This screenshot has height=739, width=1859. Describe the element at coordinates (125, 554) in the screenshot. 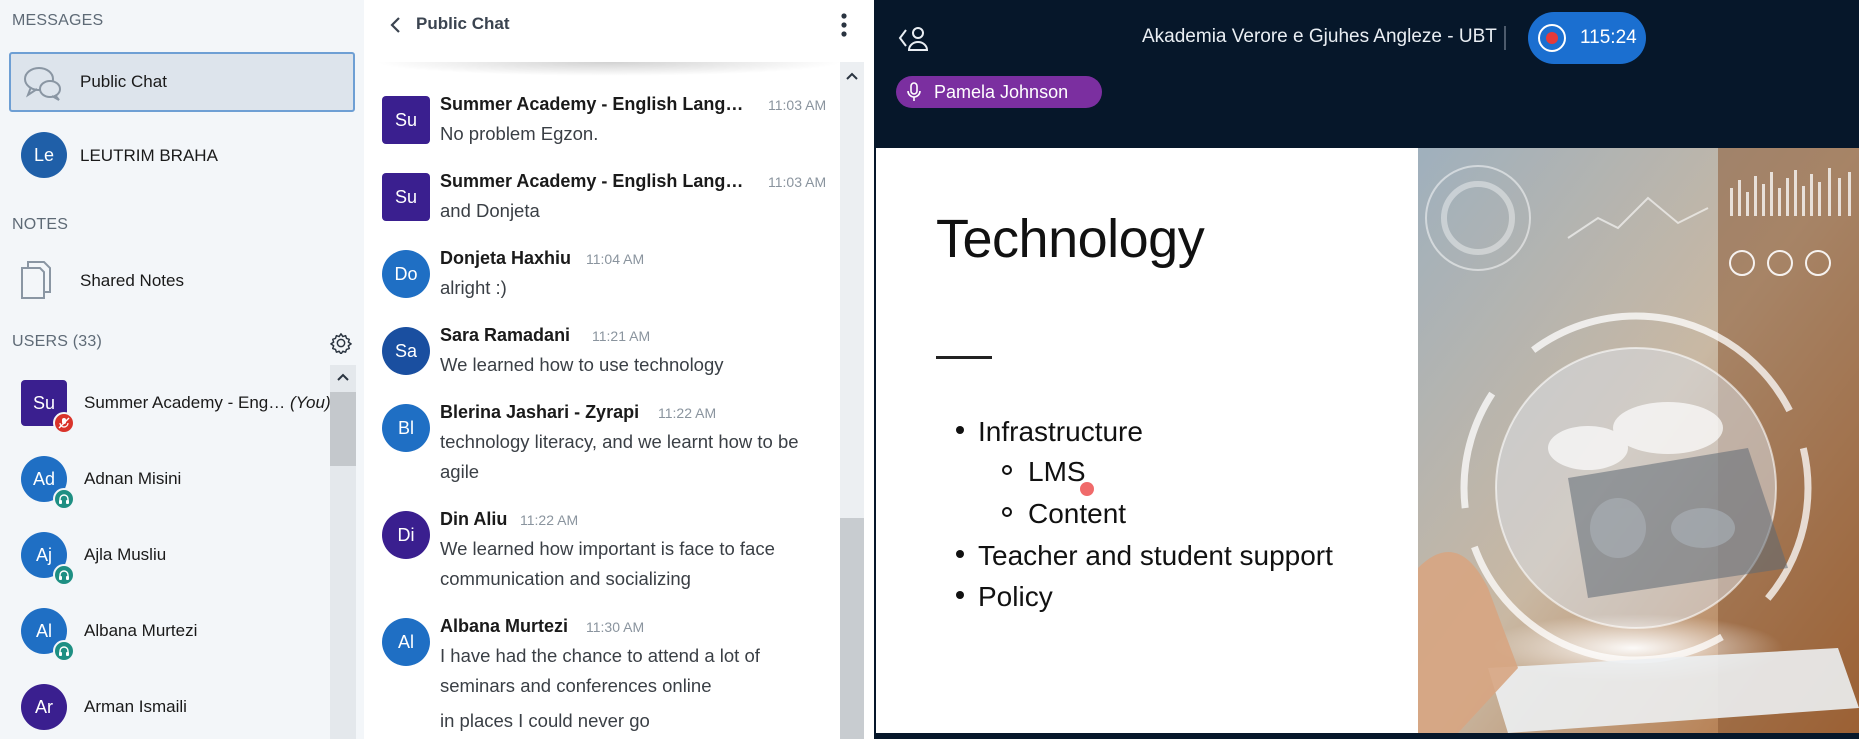

I see `user-name: Ajla Musliu` at that location.